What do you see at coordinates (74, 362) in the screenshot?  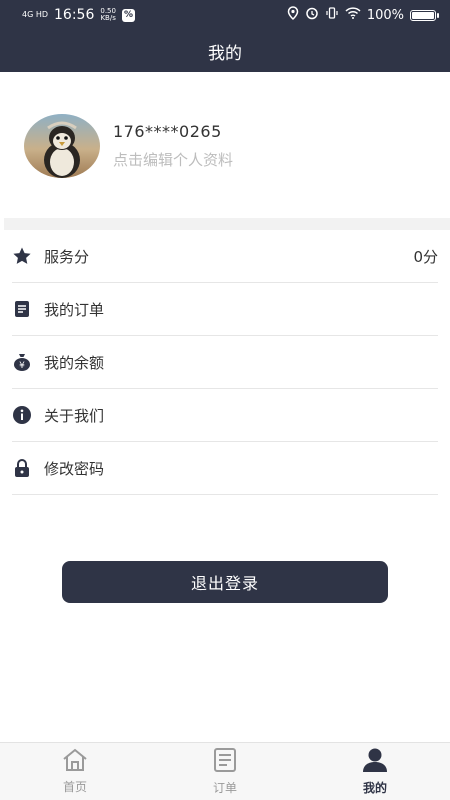 I see `menu-label: 我的余额` at bounding box center [74, 362].